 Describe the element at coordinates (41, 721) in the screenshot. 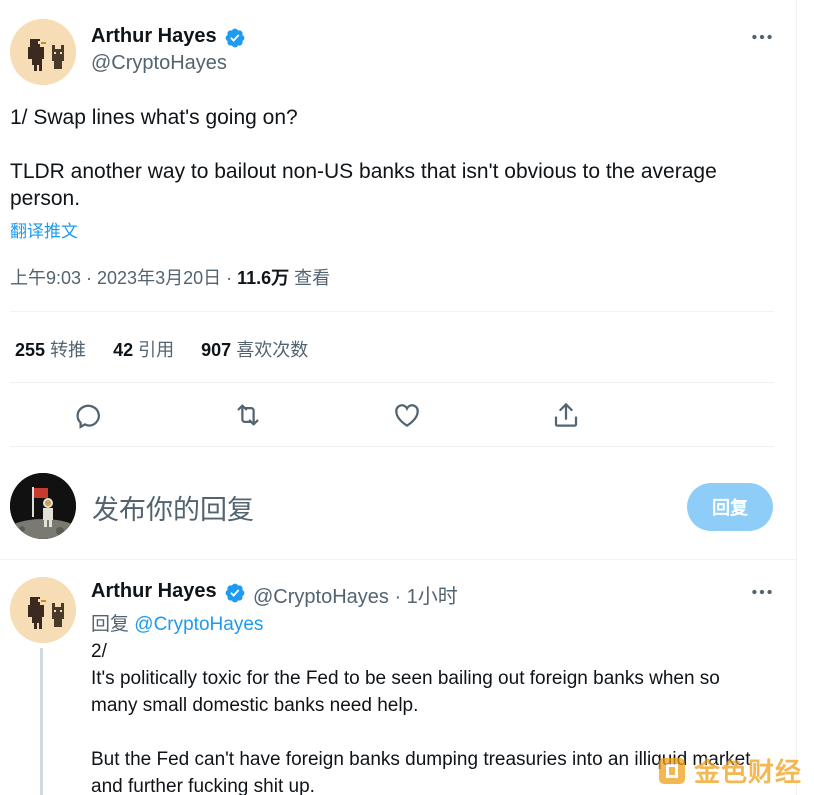

I see `thread-connector` at that location.